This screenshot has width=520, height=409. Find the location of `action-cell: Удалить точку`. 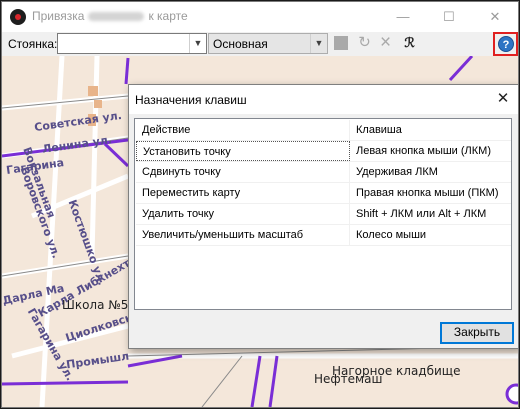

action-cell: Удалить точку is located at coordinates (243, 214).